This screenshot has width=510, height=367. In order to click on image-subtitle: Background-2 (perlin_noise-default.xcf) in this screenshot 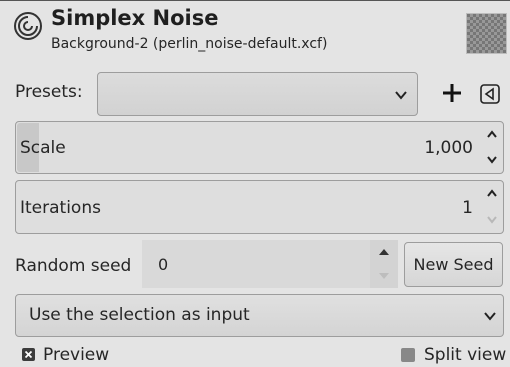, I will do `click(189, 44)`.